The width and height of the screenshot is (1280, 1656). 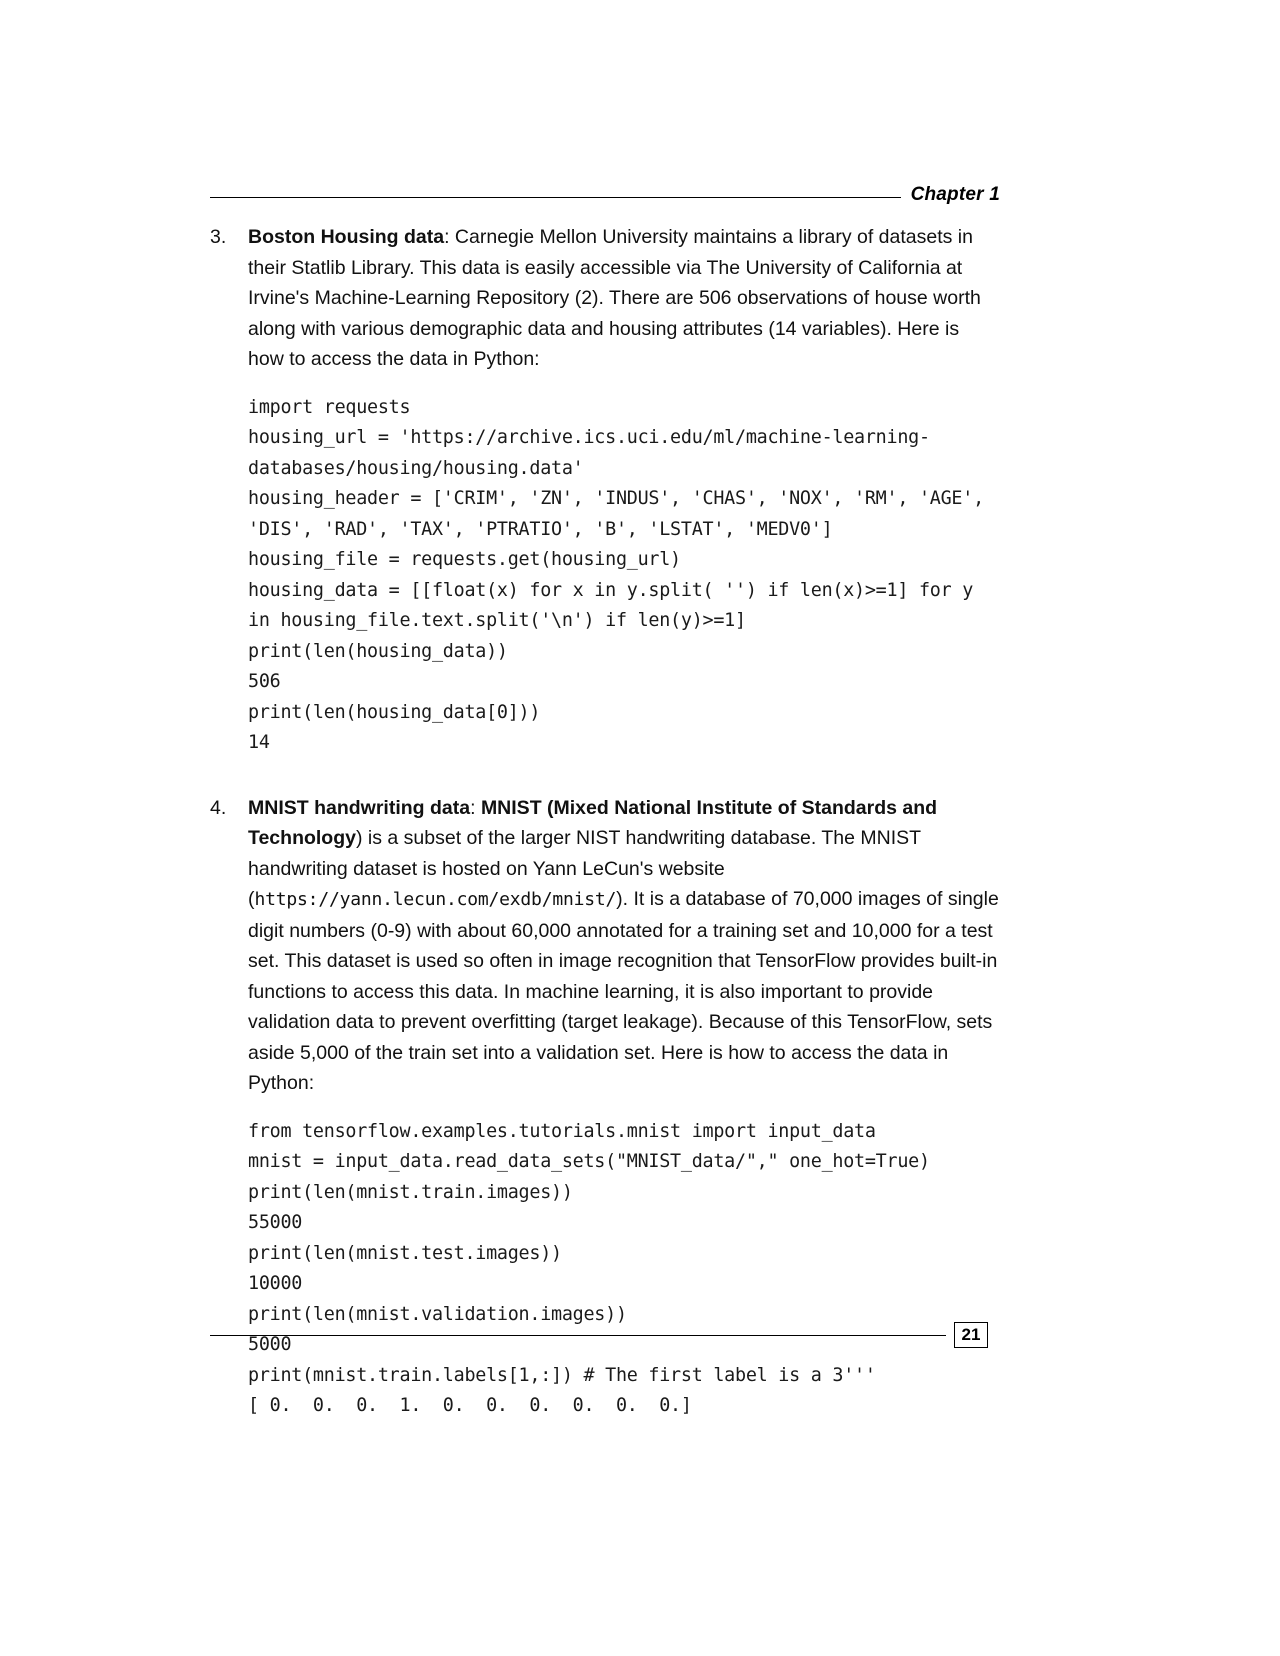 What do you see at coordinates (971, 1335) in the screenshot?
I see `page-number: 21` at bounding box center [971, 1335].